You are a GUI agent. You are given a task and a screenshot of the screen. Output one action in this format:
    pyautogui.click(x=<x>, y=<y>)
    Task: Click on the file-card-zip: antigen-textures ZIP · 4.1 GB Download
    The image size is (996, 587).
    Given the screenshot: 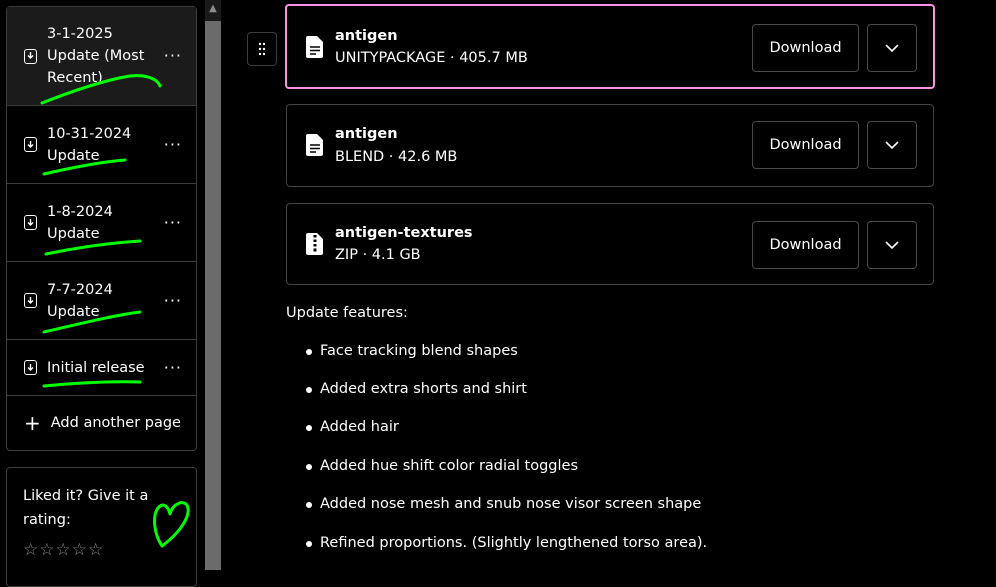 What is the action you would take?
    pyautogui.click(x=610, y=244)
    